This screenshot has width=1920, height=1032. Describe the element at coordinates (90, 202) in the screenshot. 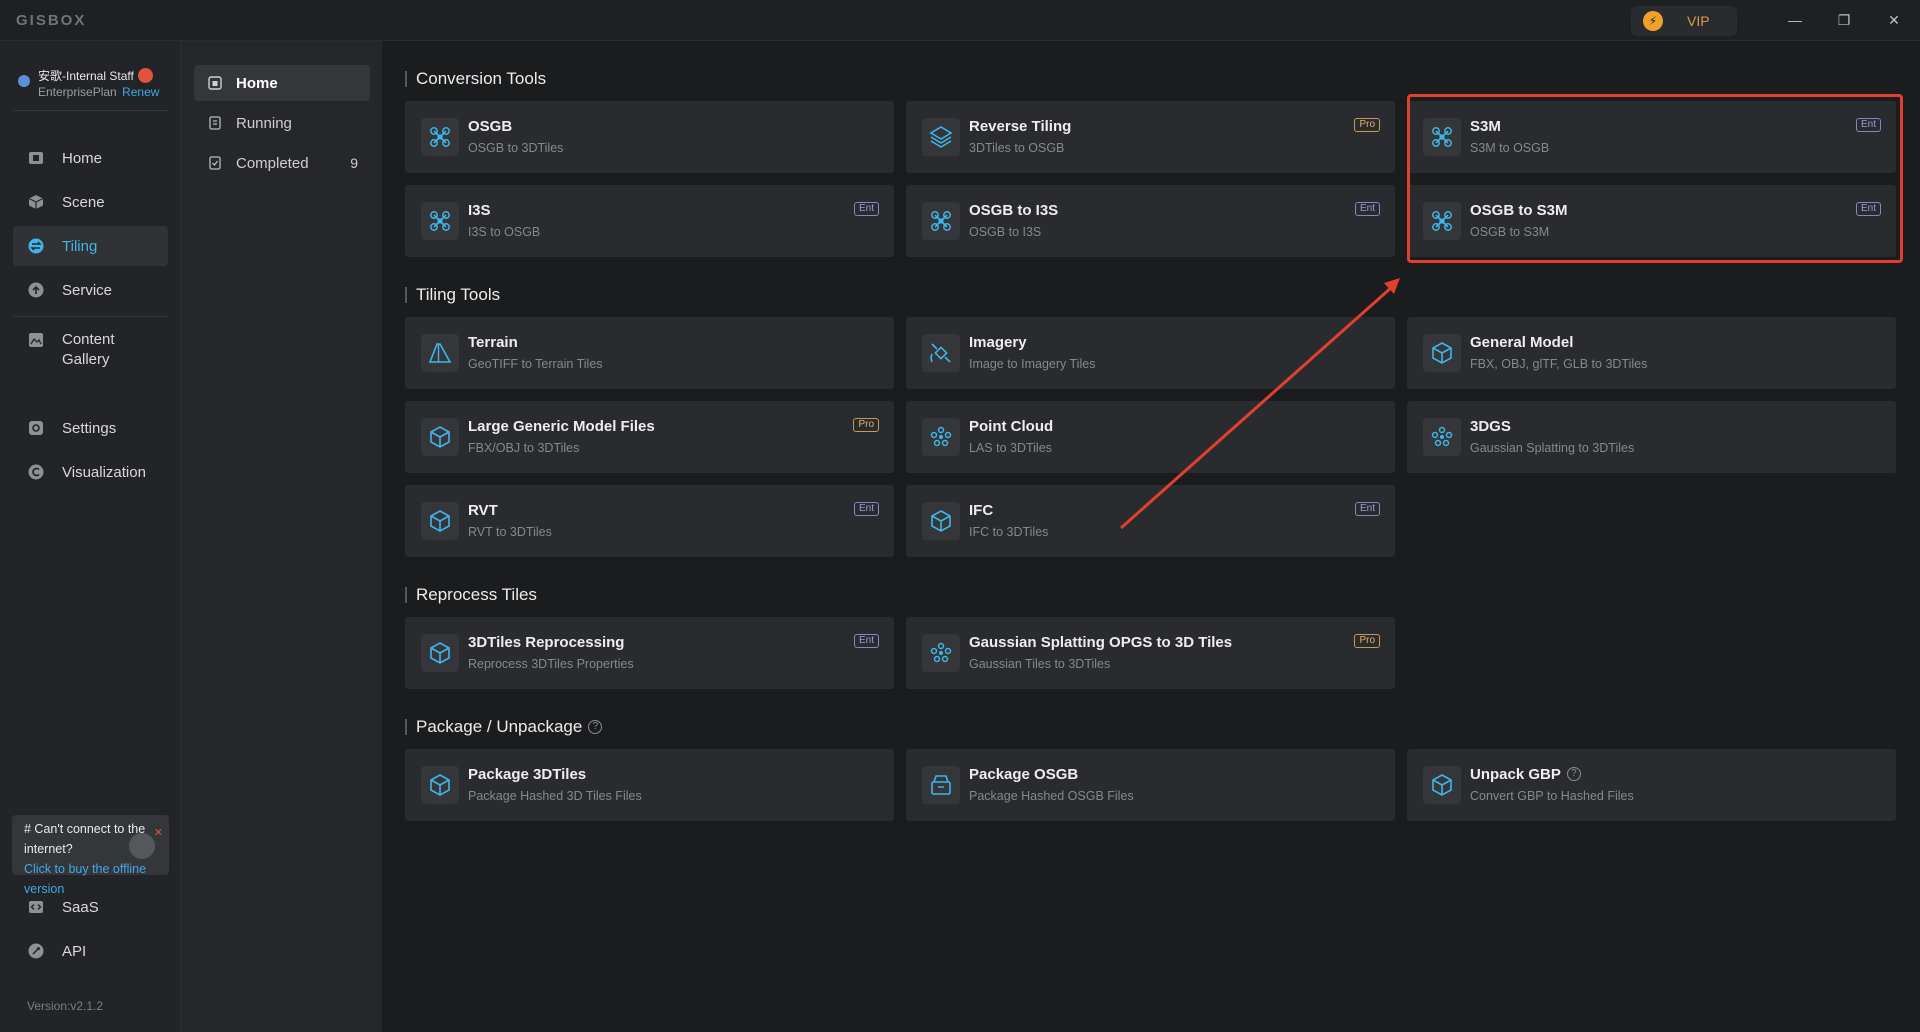

I see `nav-item-scene: Scene` at that location.